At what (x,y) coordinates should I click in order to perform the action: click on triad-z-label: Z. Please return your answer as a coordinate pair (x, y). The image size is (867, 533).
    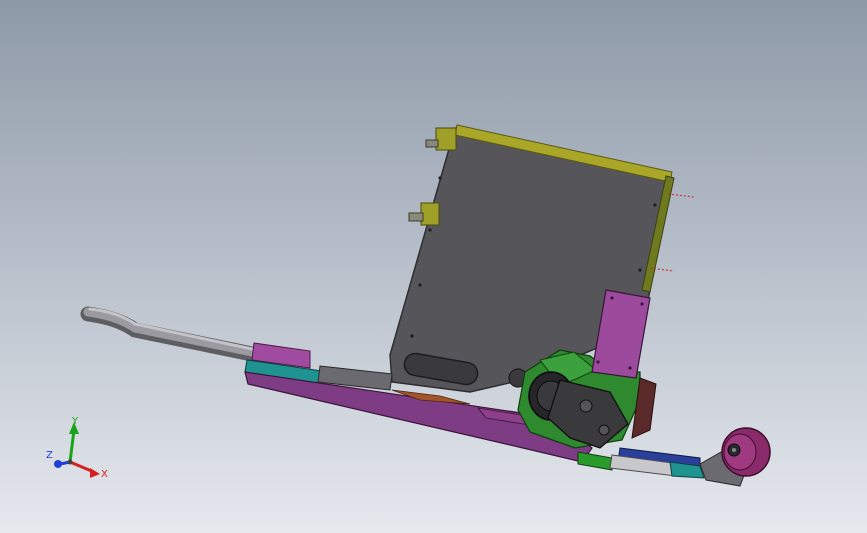
    Looking at the image, I should click on (49, 455).